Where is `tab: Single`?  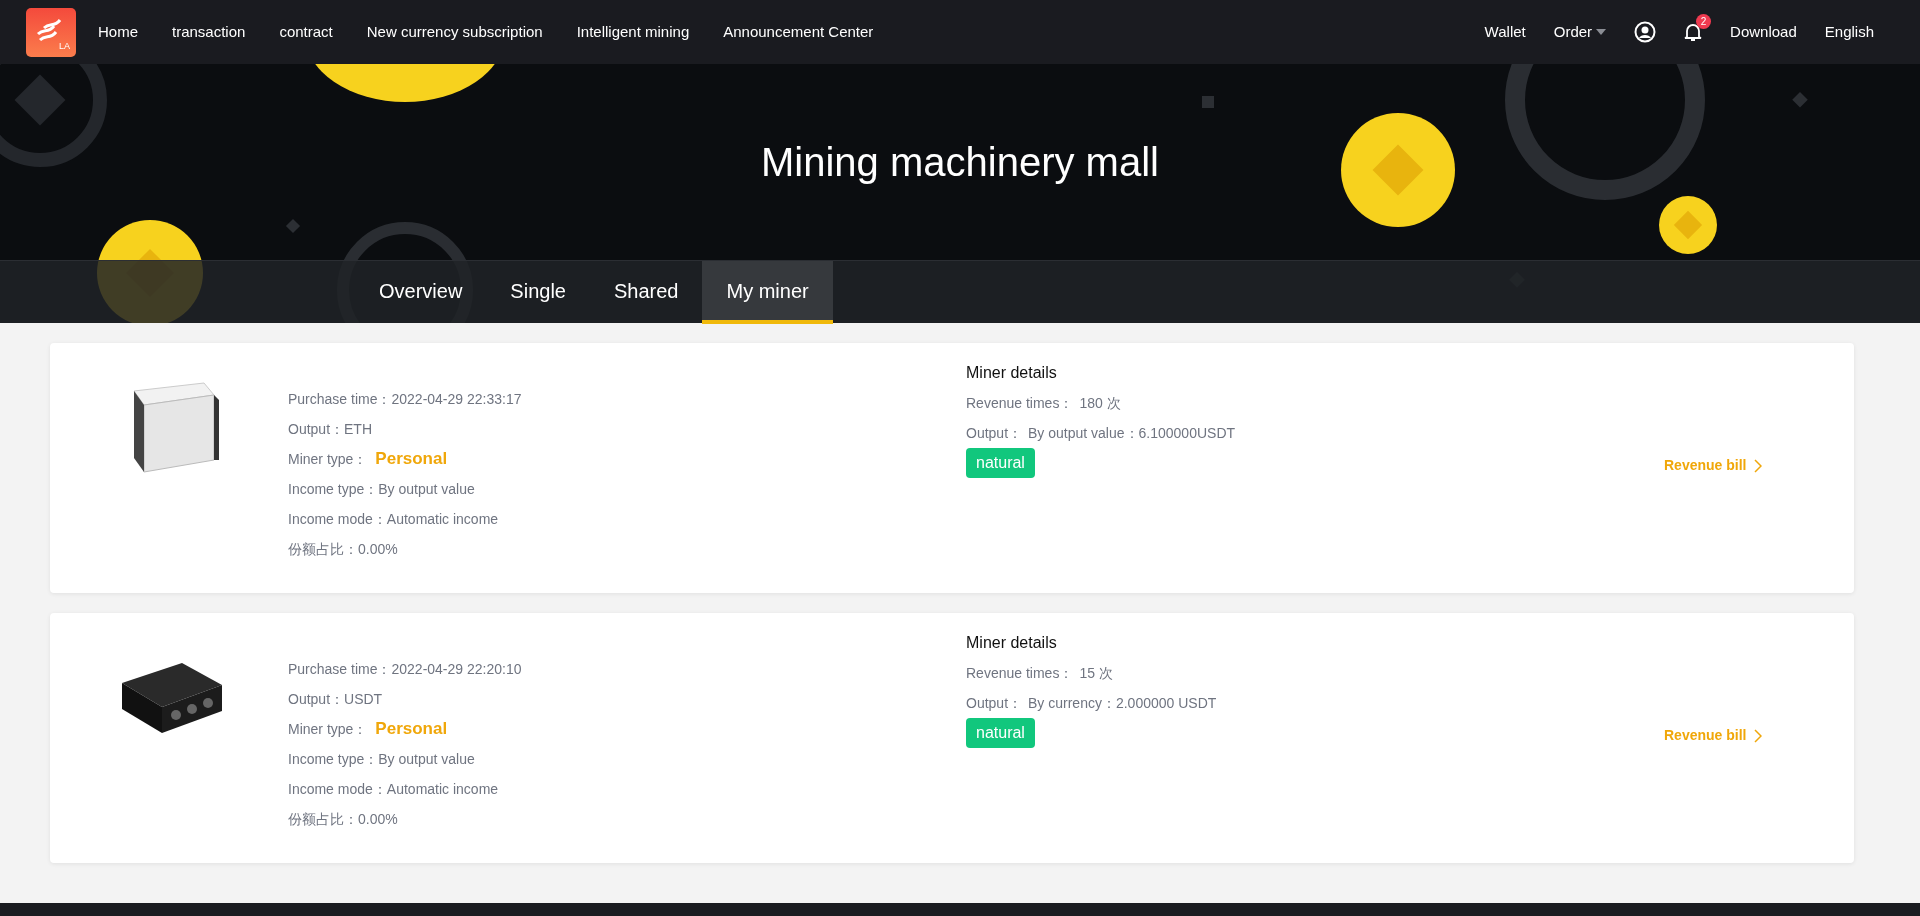
tab: Single is located at coordinates (538, 292).